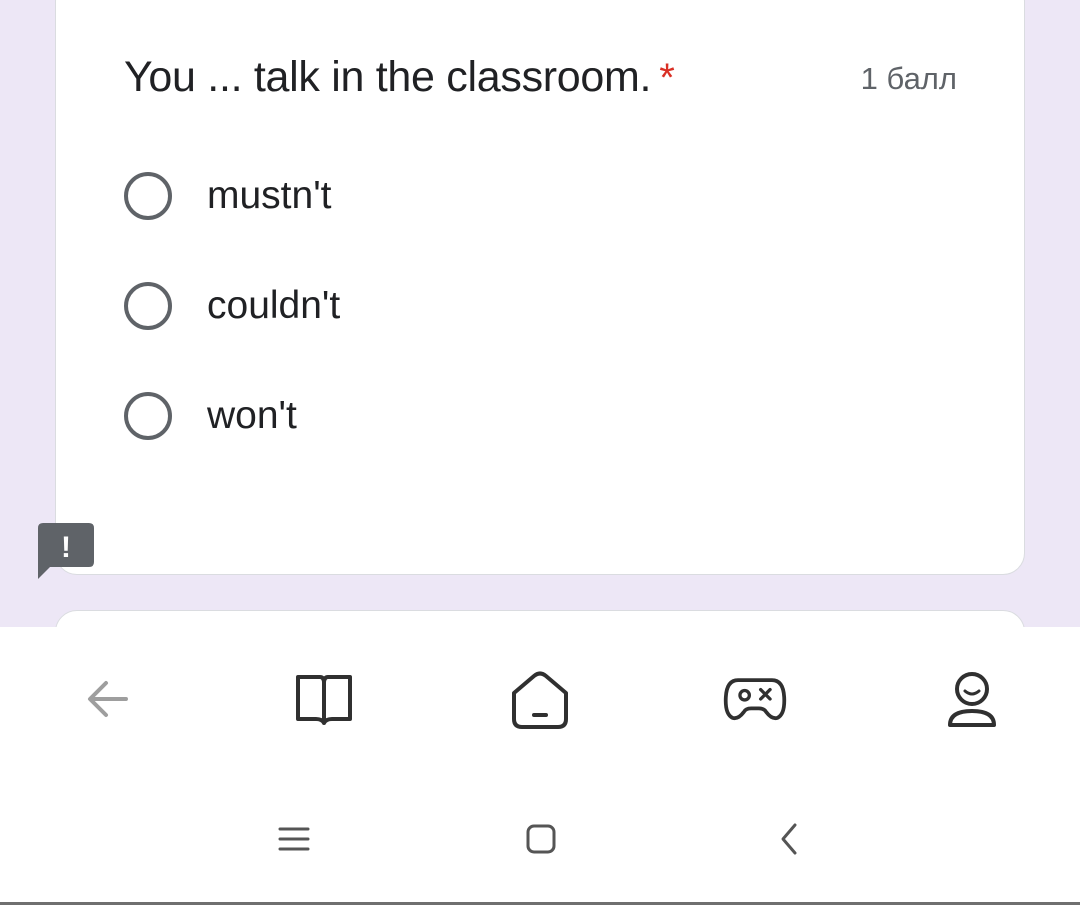 The width and height of the screenshot is (1080, 905). I want to click on menu-icon, so click(294, 839).